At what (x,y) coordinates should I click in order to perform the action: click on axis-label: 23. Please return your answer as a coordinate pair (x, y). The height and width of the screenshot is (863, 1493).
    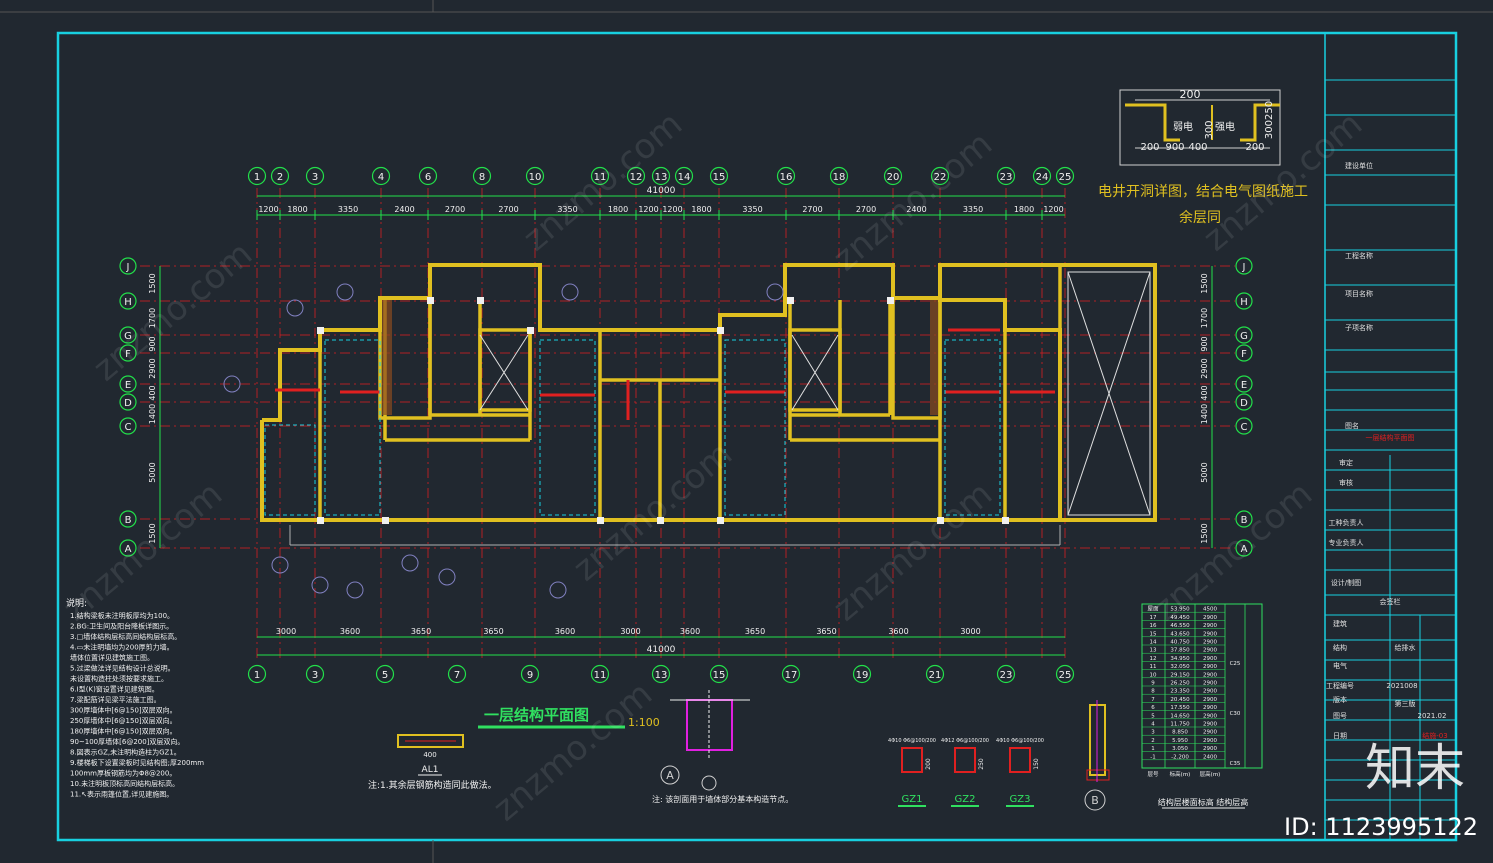
    Looking at the image, I should click on (1006, 177).